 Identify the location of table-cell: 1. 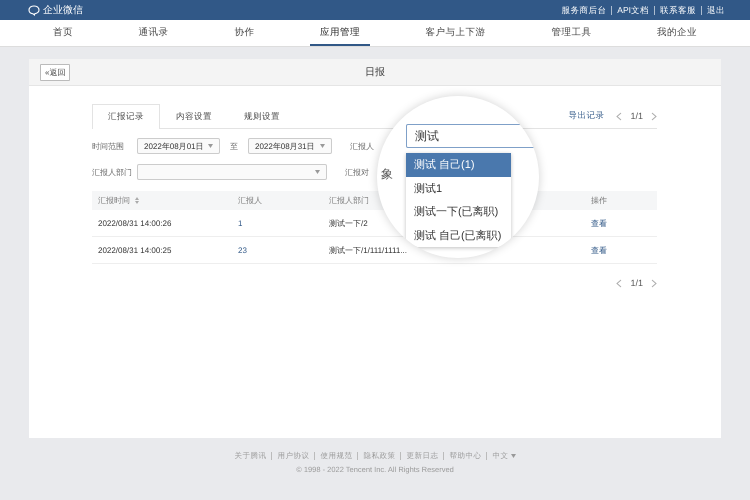
(277, 223).